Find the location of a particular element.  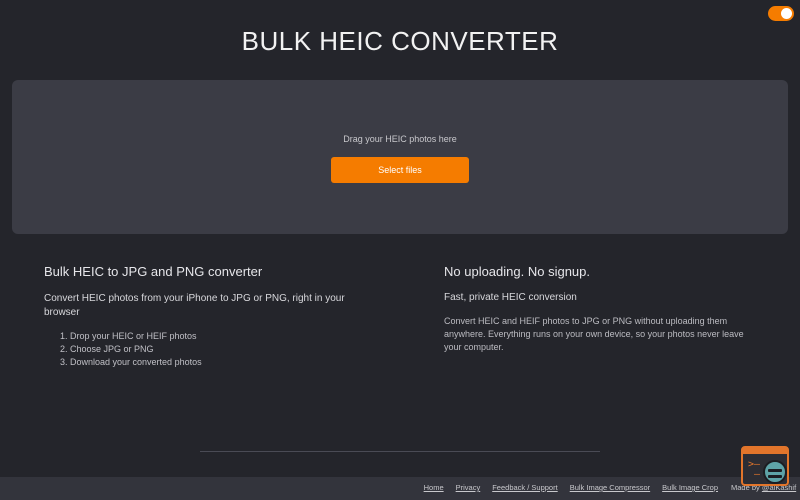

terminal-icon: >– – is located at coordinates (754, 469).